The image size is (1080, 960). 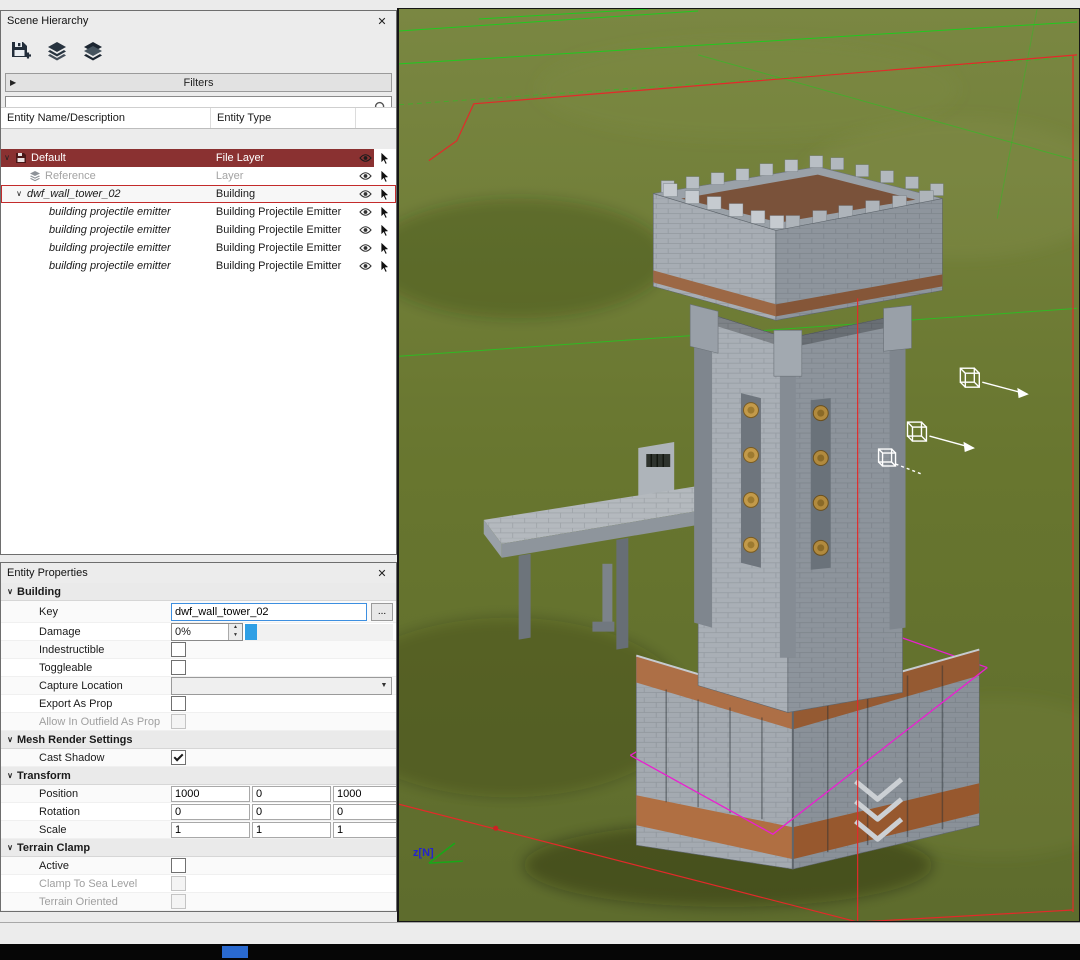 What do you see at coordinates (198, 194) in the screenshot?
I see `tree-row-dwf-wall-tower: ∨ dwf_wall_tower_02 Building` at bounding box center [198, 194].